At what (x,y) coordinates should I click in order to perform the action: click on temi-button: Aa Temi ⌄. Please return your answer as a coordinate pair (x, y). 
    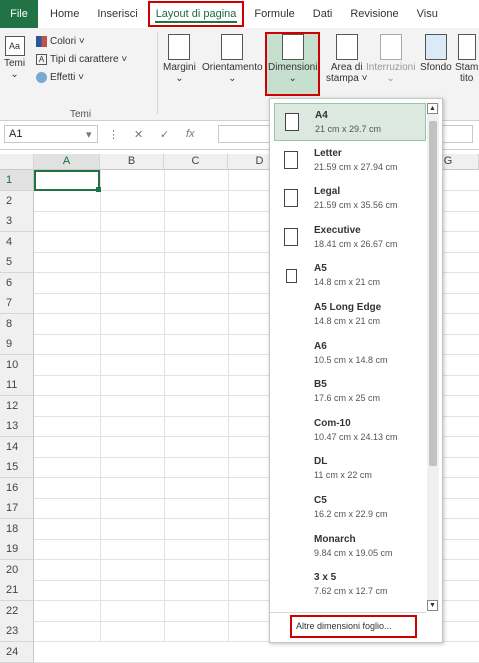
    Looking at the image, I should click on (14, 58).